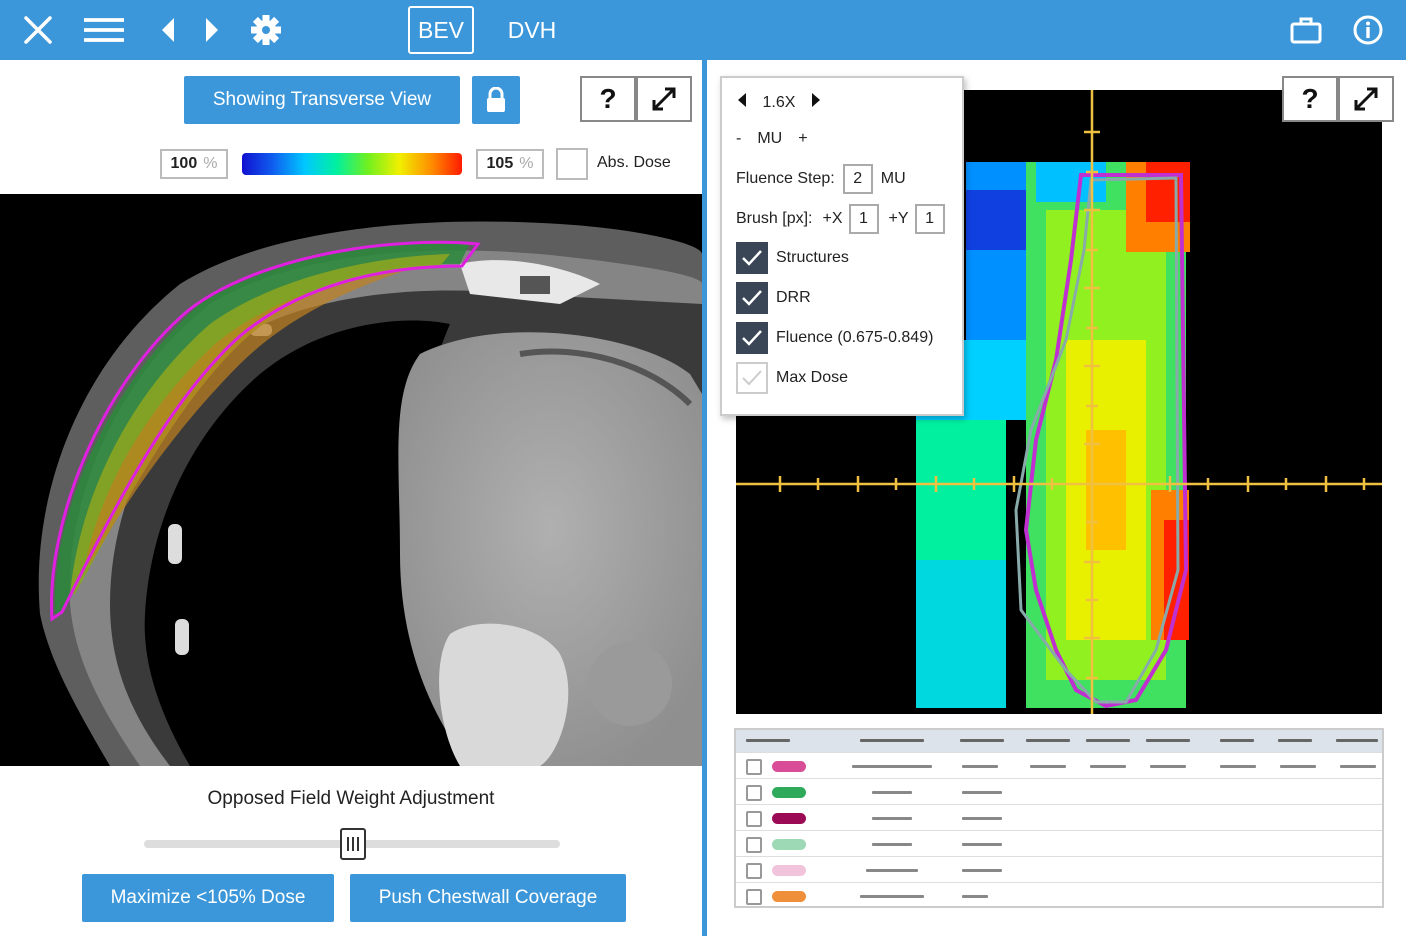 The height and width of the screenshot is (936, 1406). Describe the element at coordinates (816, 102) in the screenshot. I see `zoom-increase-icon` at that location.